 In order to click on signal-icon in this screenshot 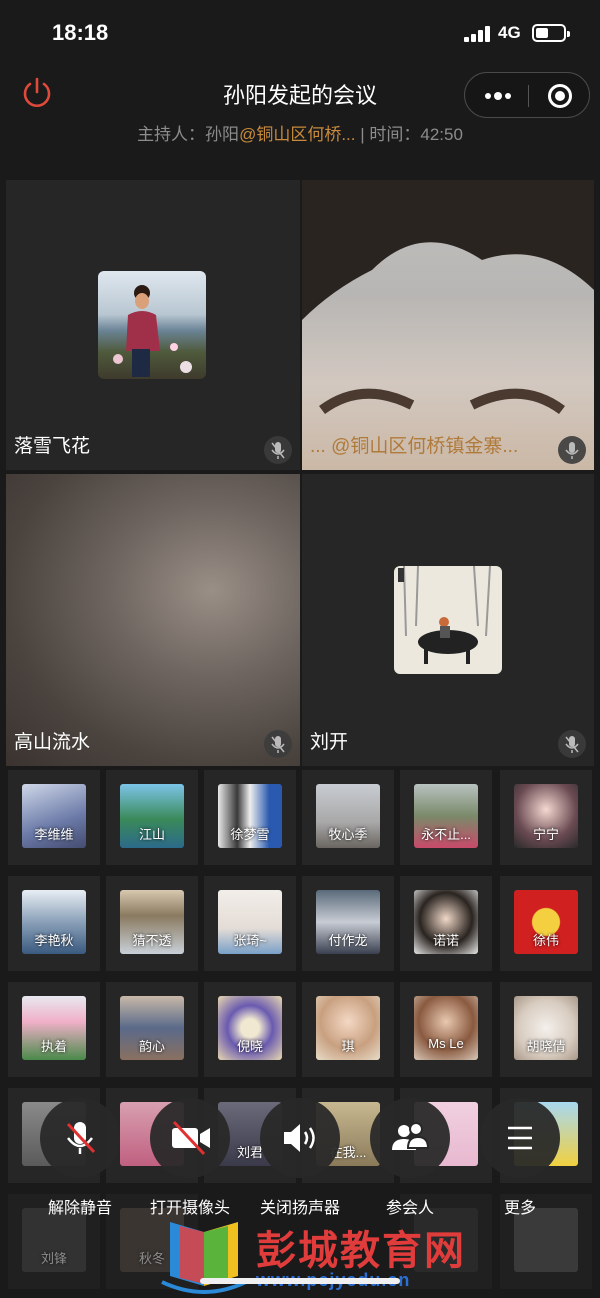, I will do `click(477, 34)`.